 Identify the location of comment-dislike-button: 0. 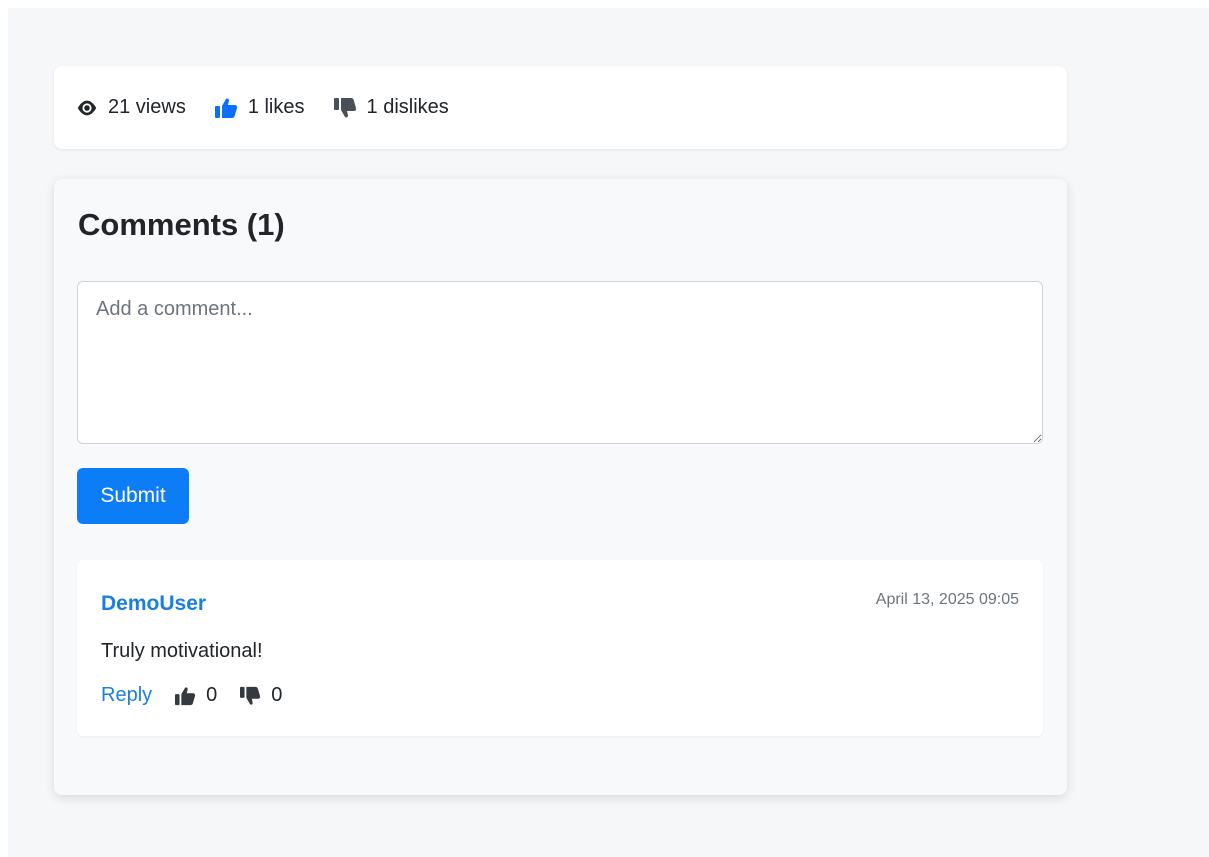
(260, 695).